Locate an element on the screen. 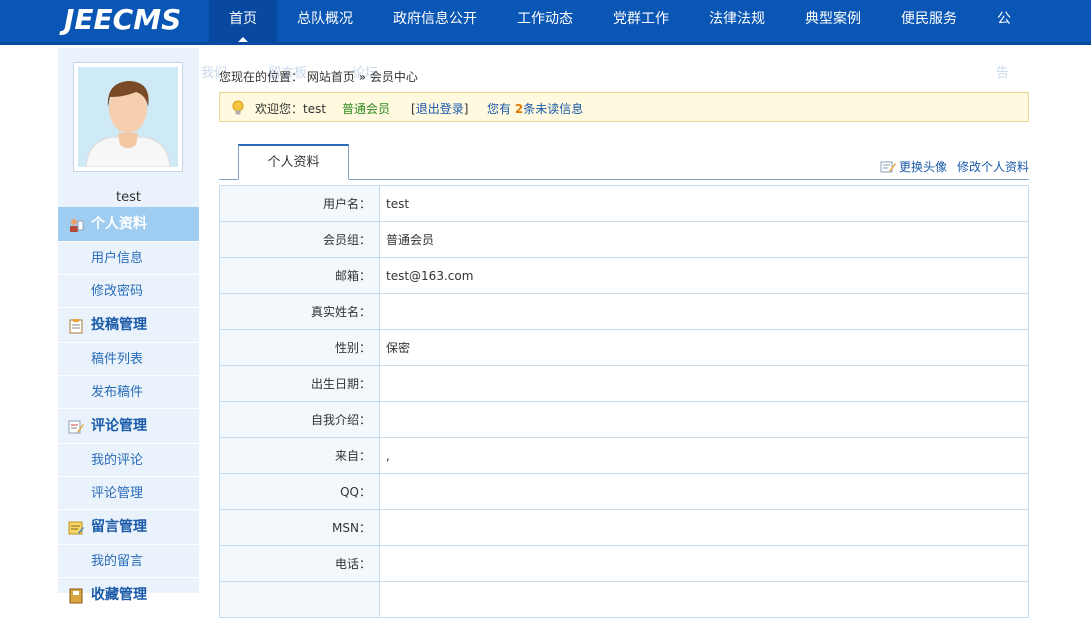 The image size is (1091, 618). unread-messages-link: 您有 2条未读信息 is located at coordinates (535, 108).